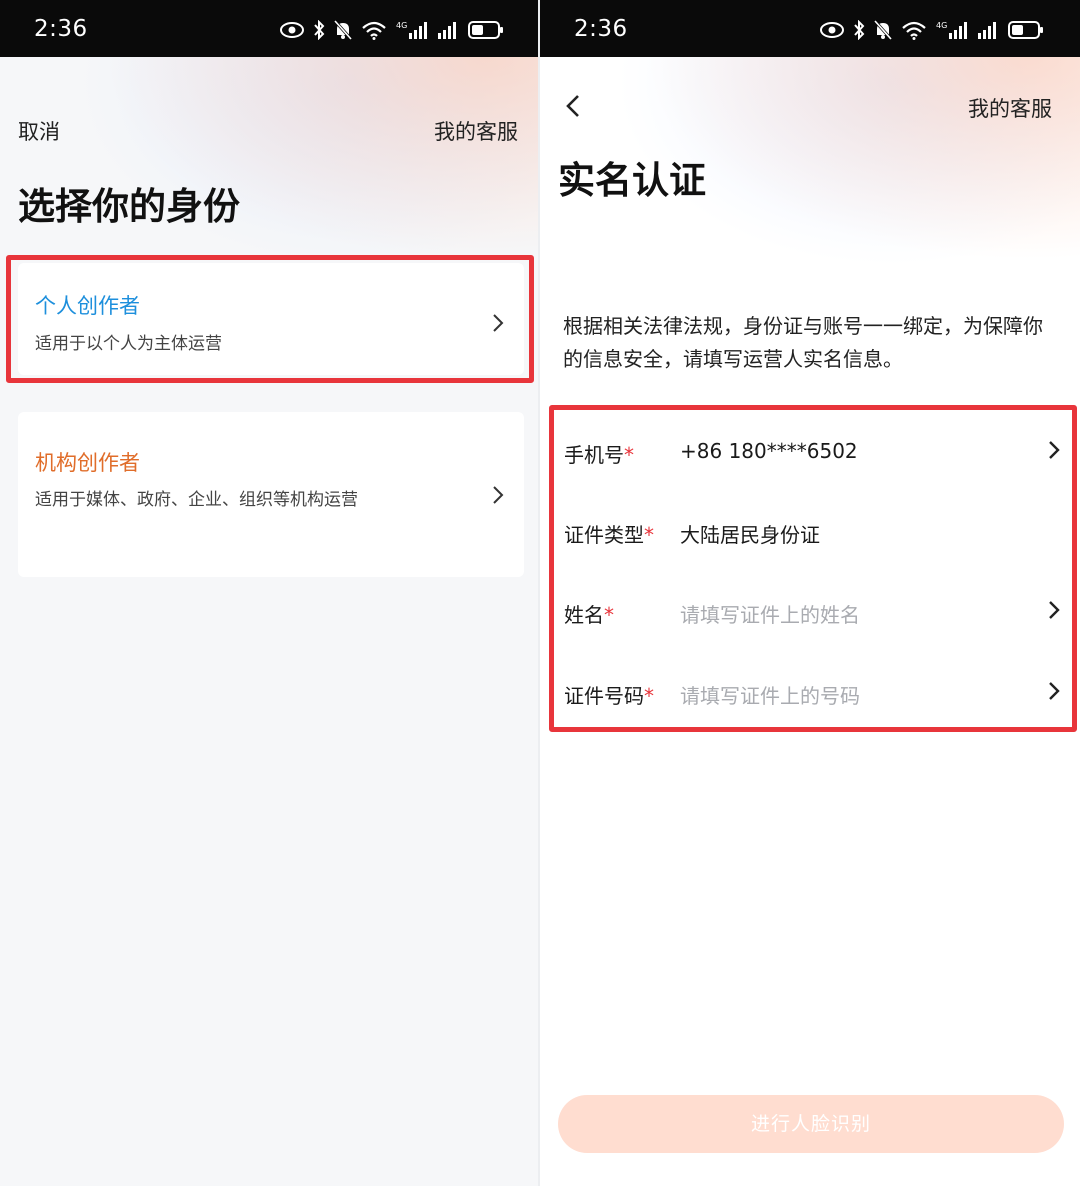 Image resolution: width=1080 pixels, height=1186 pixels. What do you see at coordinates (498, 497) in the screenshot?
I see `chevron-right-icon` at bounding box center [498, 497].